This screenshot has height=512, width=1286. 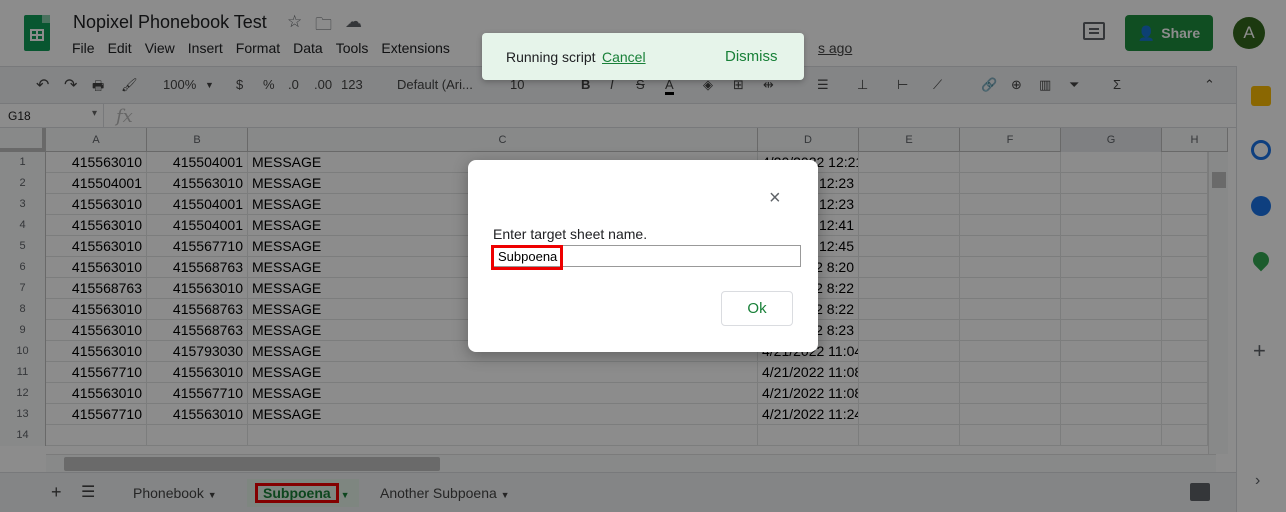 What do you see at coordinates (624, 57) in the screenshot?
I see `cancel-script-link: Cancel` at bounding box center [624, 57].